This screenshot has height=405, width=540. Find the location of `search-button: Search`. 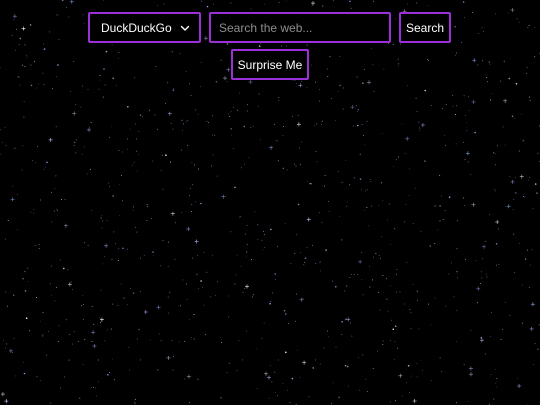

search-button: Search is located at coordinates (425, 27).